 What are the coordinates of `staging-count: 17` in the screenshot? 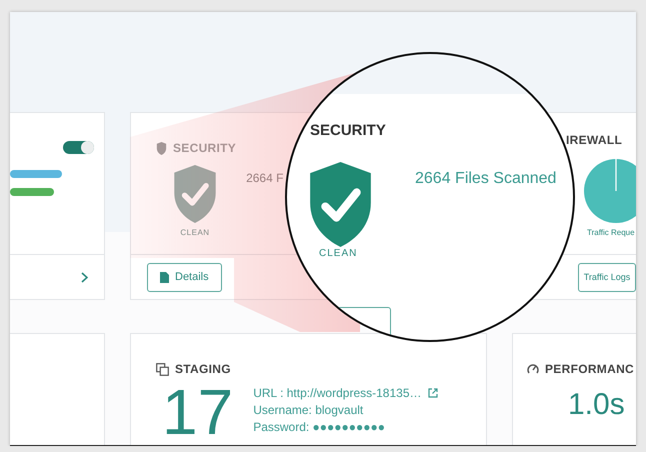 It's located at (198, 412).